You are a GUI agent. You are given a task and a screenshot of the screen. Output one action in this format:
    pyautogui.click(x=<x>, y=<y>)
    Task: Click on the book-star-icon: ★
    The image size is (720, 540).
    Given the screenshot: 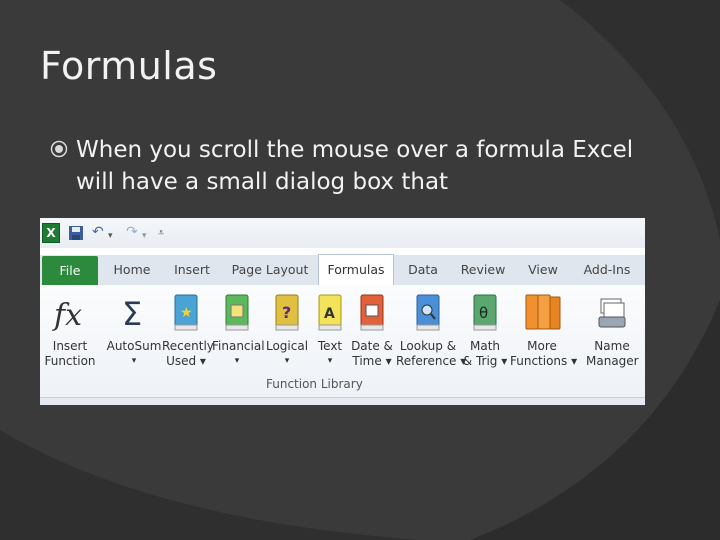 What is the action you would take?
    pyautogui.click(x=186, y=312)
    